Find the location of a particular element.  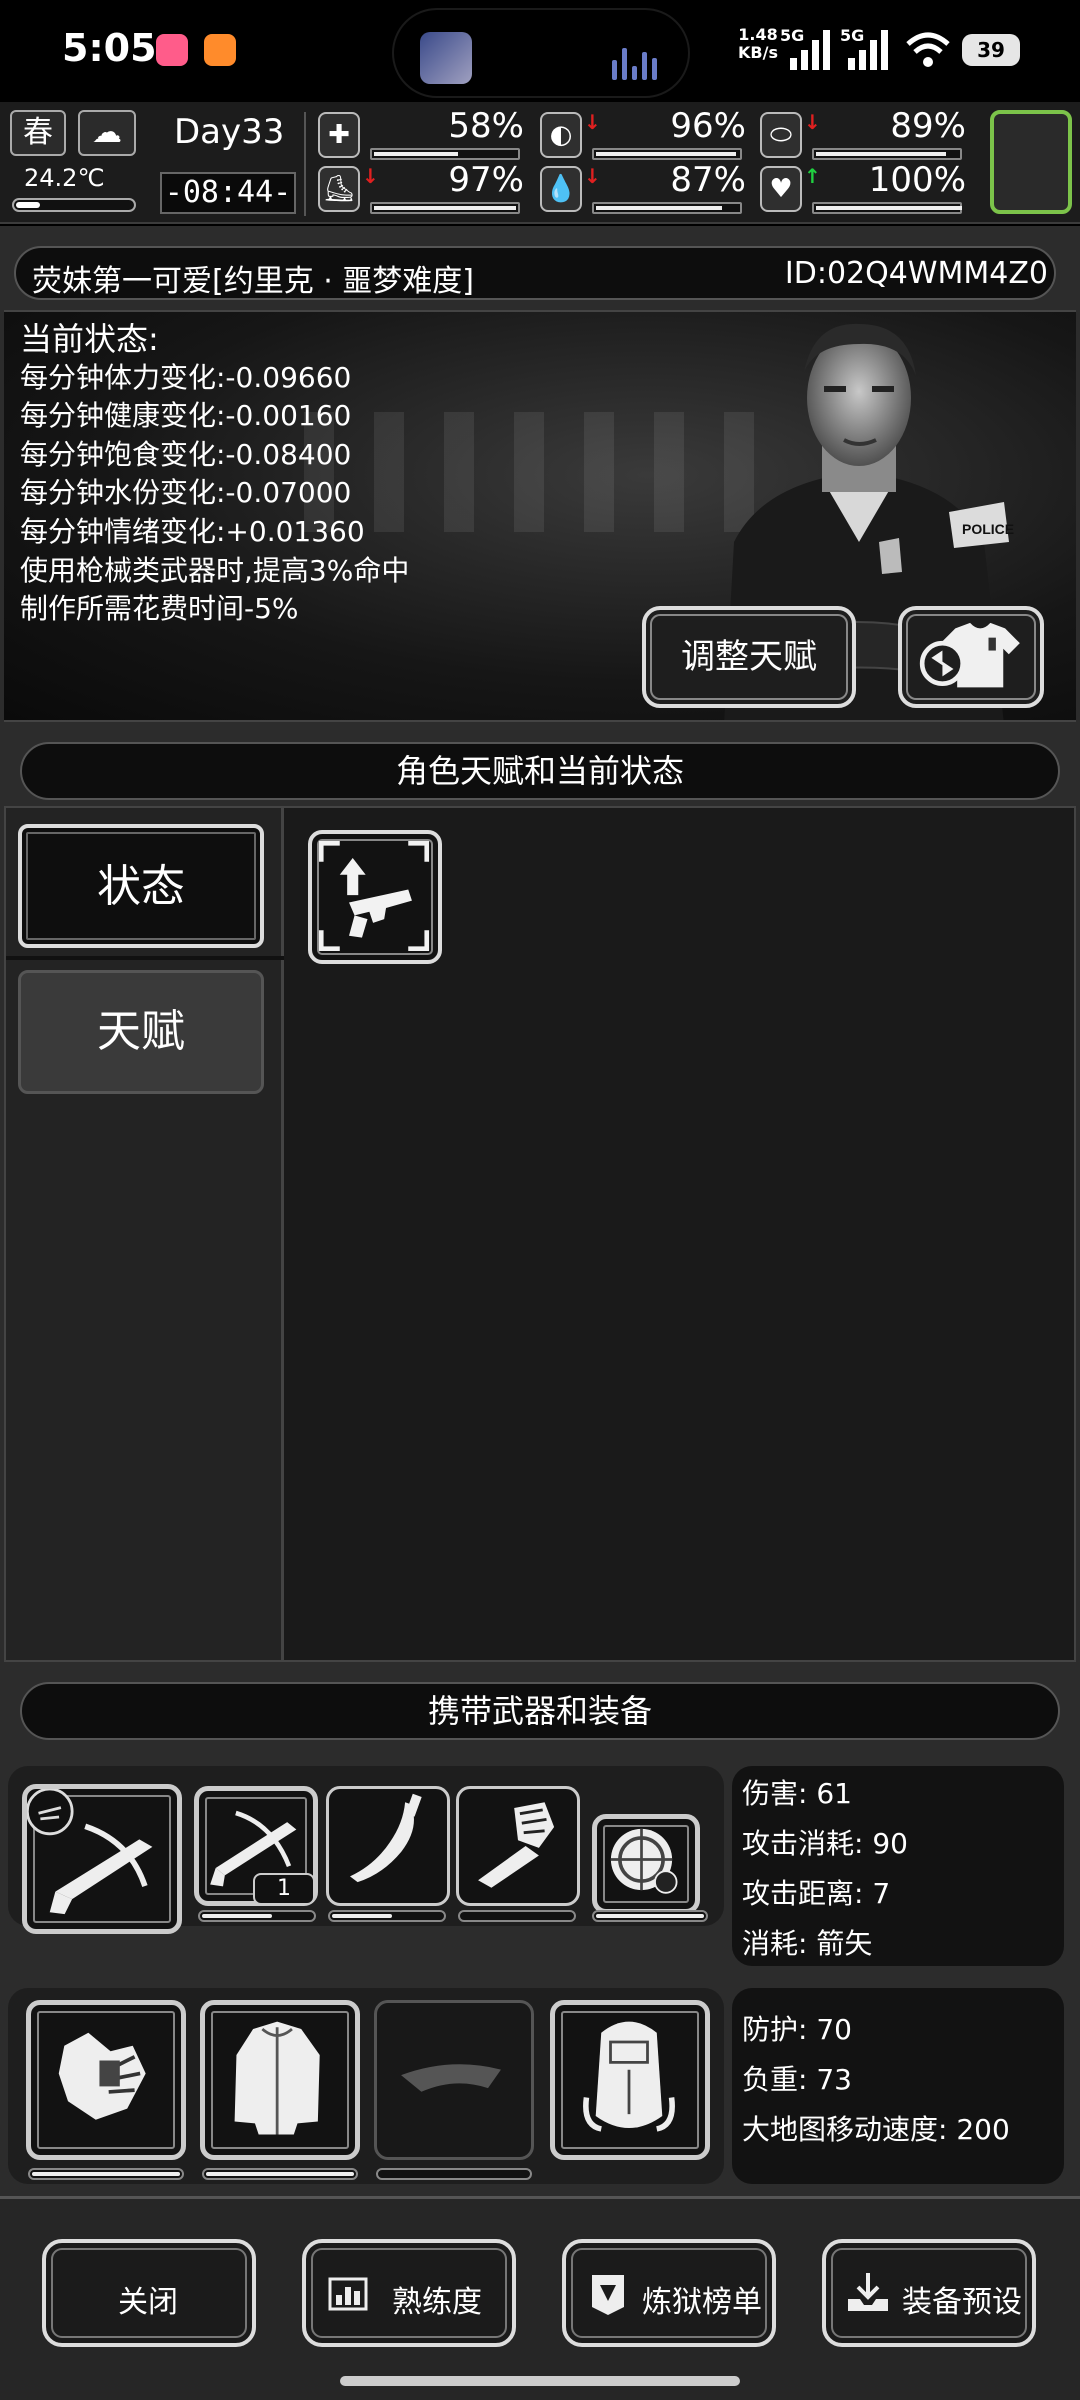

gloves-icon is located at coordinates (102, 2076).